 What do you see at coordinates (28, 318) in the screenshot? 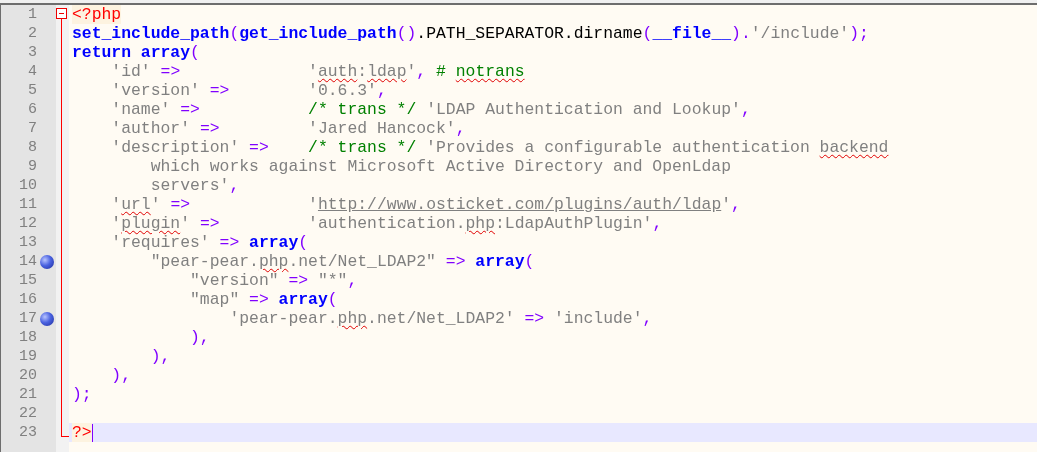
I see `line-number: 17` at bounding box center [28, 318].